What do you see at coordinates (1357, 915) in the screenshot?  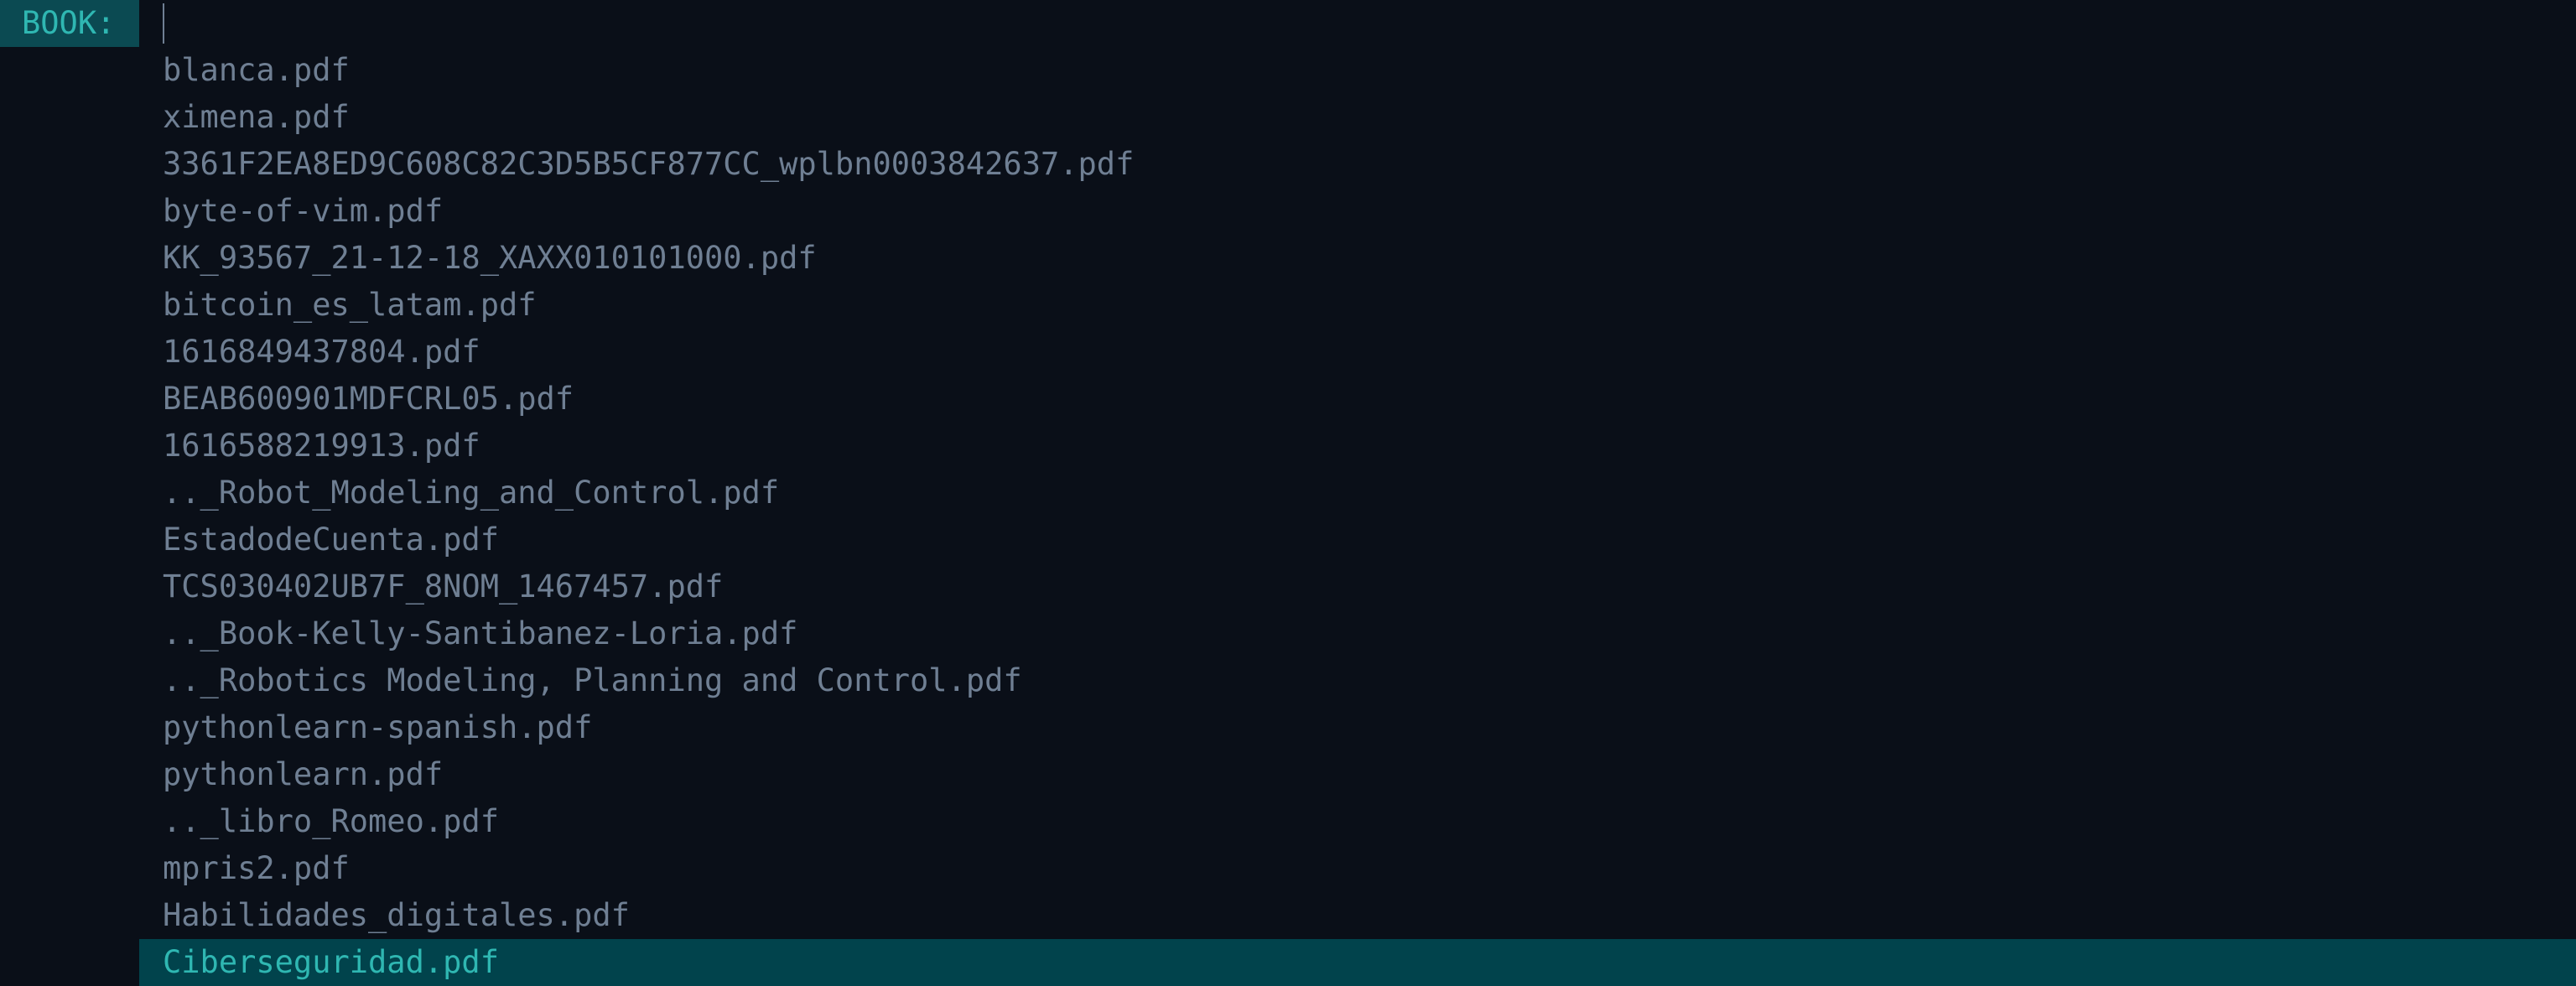 I see `list-item: Habilidades_digitales.pdf` at bounding box center [1357, 915].